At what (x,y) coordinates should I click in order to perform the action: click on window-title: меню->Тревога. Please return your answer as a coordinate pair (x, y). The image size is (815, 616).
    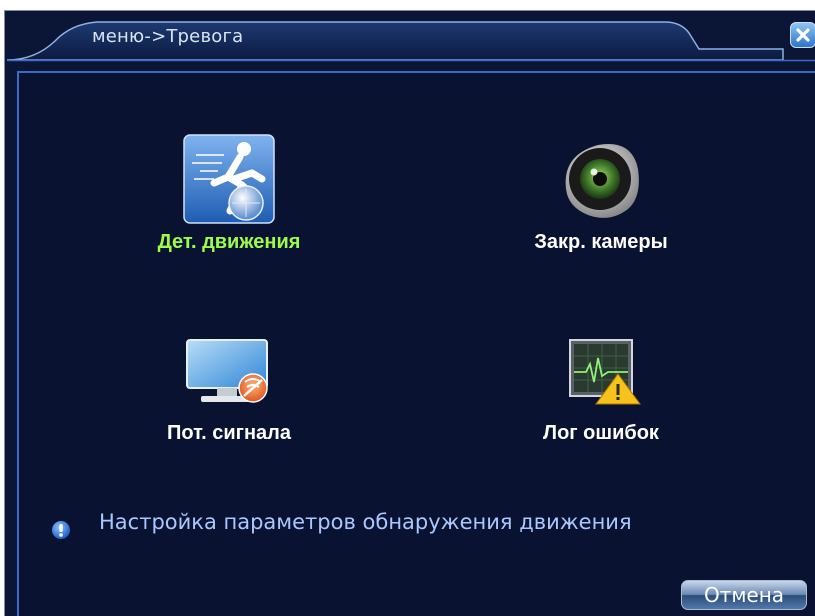
    Looking at the image, I should click on (168, 36).